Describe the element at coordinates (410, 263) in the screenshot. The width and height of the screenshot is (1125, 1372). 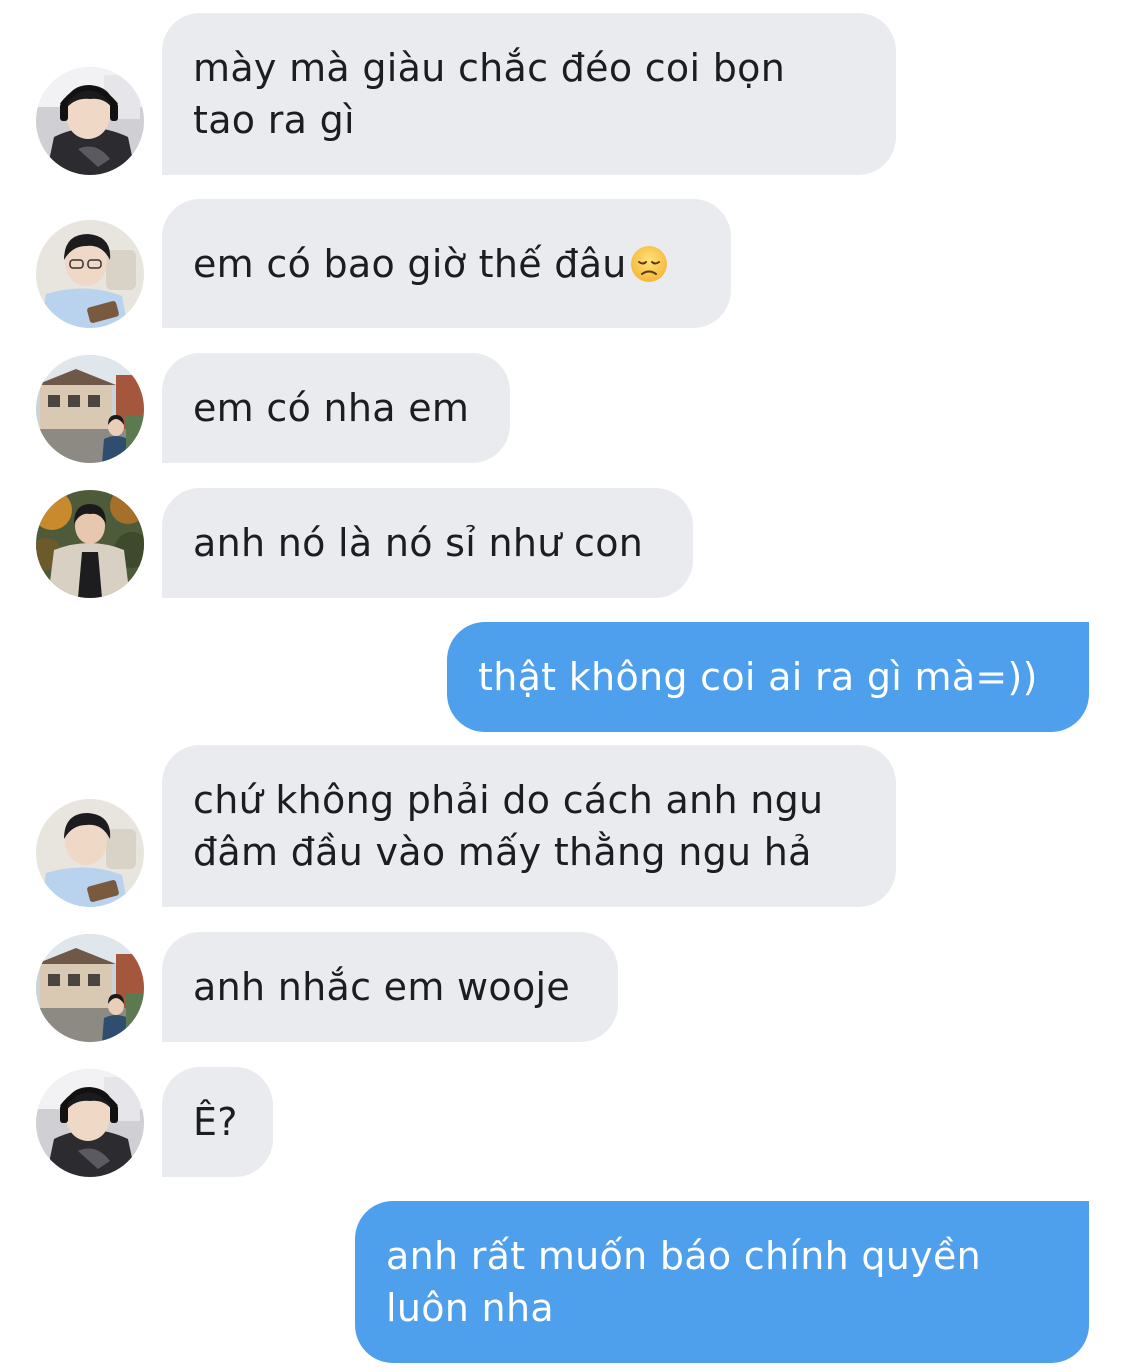
I see `message-text: em có bao giờ thế đâu` at that location.